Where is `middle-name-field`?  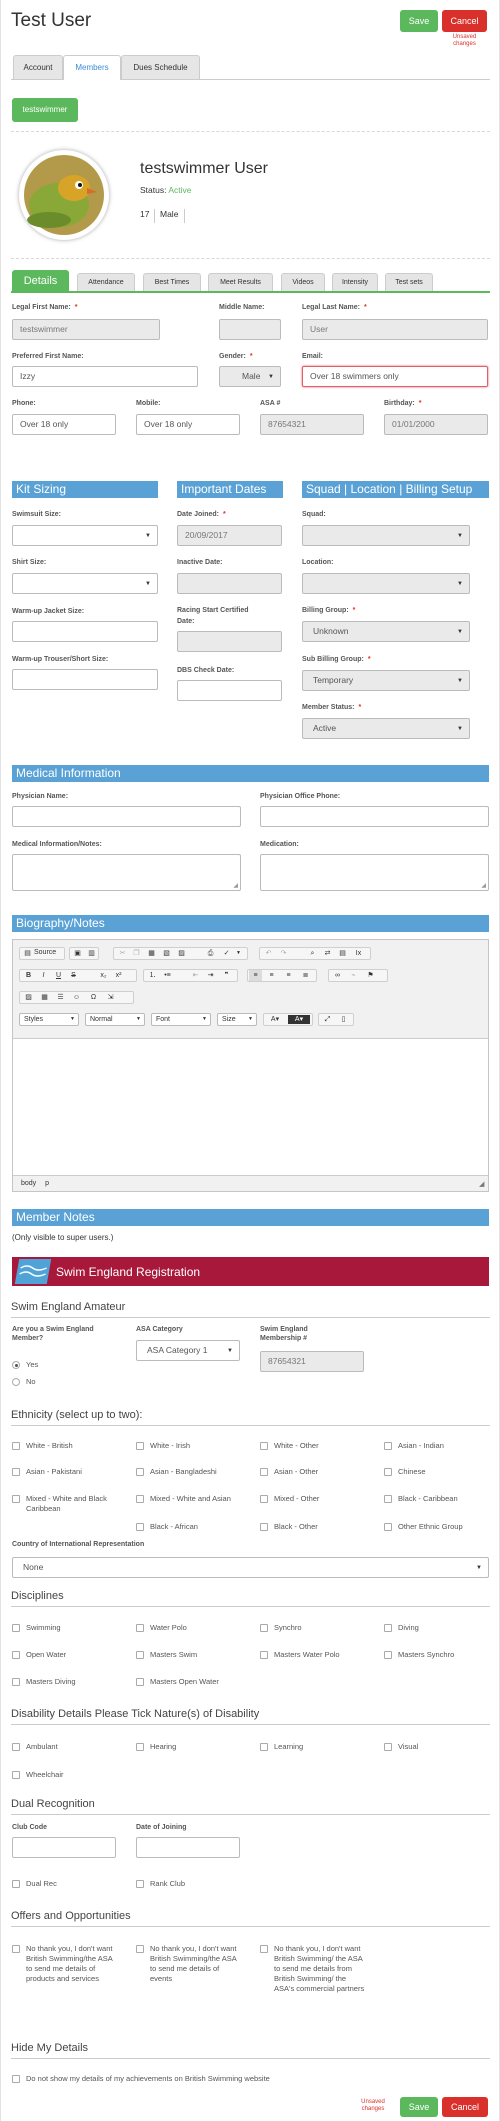 middle-name-field is located at coordinates (250, 329).